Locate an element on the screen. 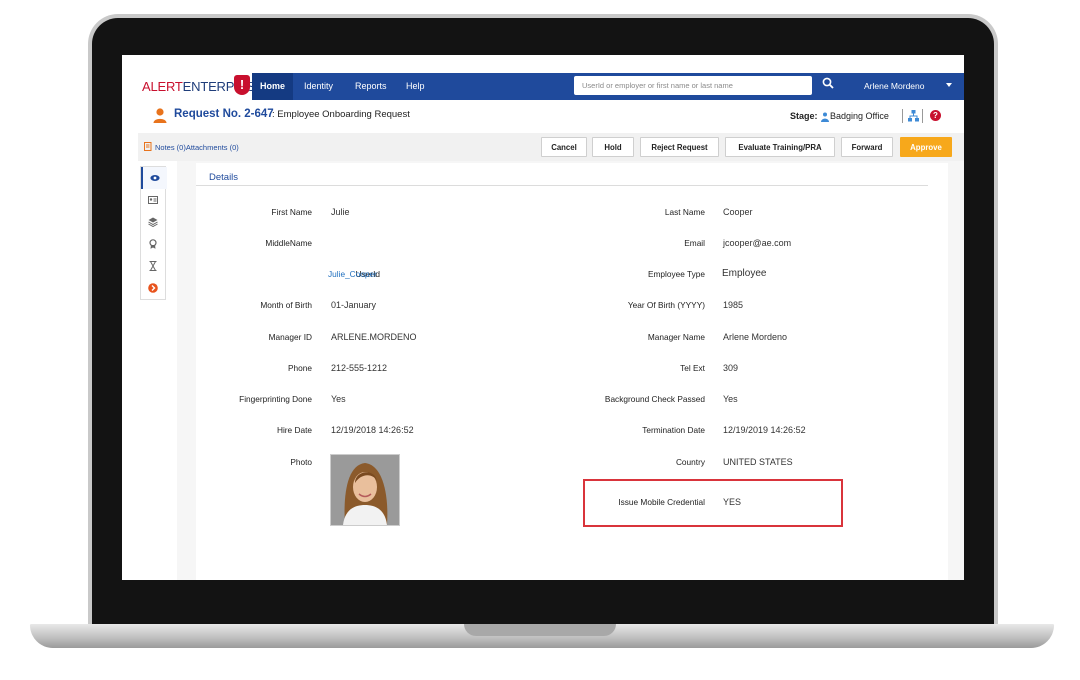 Image resolution: width=1080 pixels, height=680 pixels. nav-reports: Reports is located at coordinates (371, 86).